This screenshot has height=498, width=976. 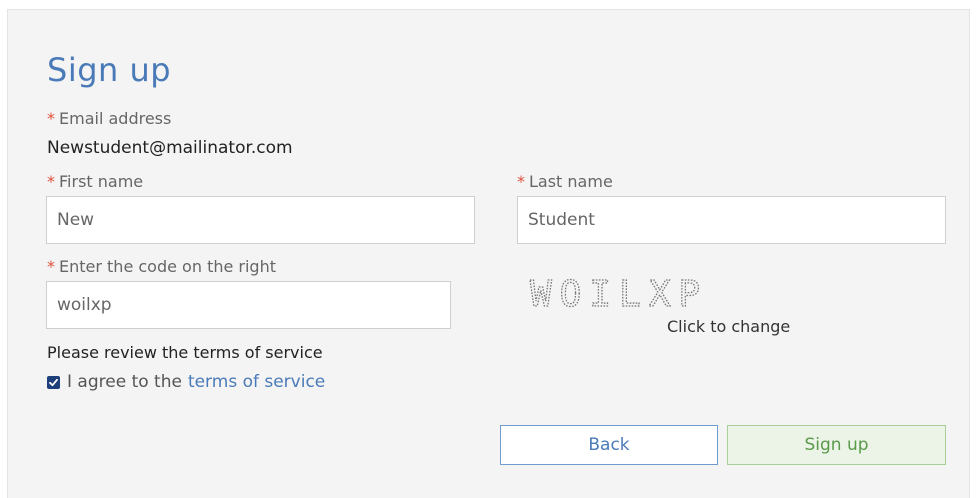 I want to click on last-name-label-text: Last name, so click(x=571, y=181).